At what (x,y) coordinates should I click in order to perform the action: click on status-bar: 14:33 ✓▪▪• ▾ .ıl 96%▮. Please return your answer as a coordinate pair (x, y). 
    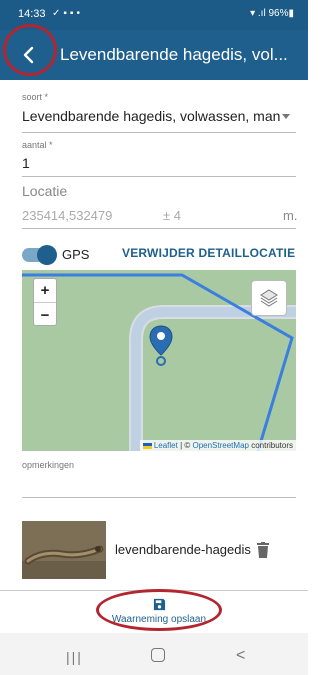
    Looking at the image, I should click on (154, 15).